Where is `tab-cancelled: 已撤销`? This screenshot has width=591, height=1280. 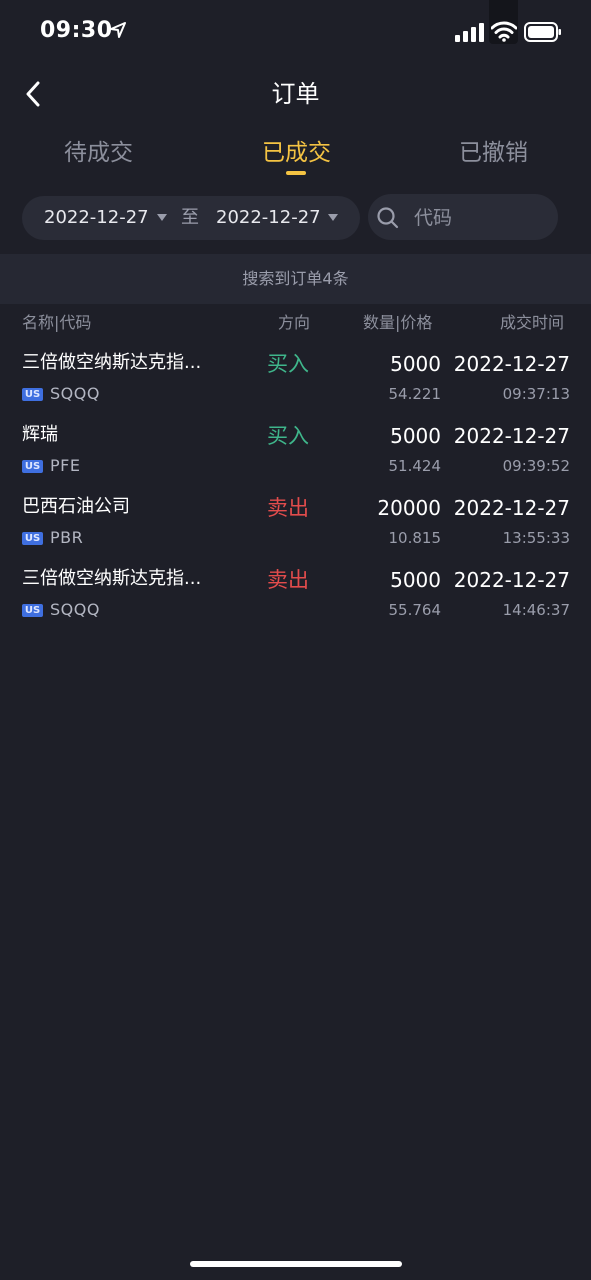 tab-cancelled: 已撤销 is located at coordinates (493, 153).